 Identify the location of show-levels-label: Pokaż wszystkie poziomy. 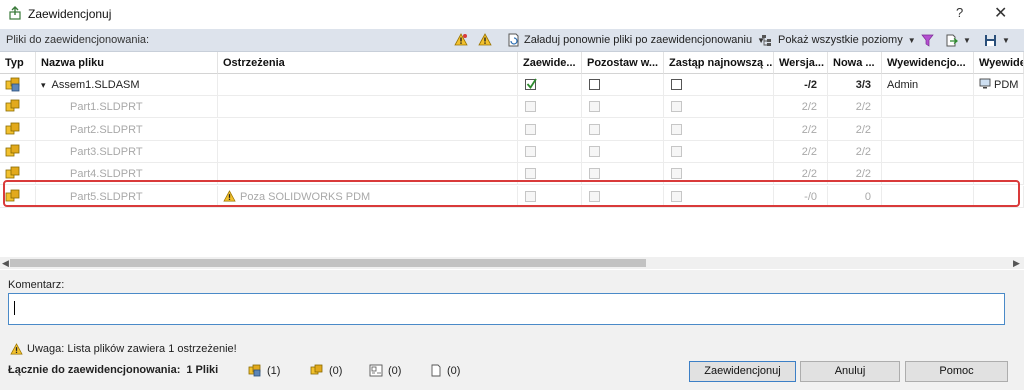
(840, 40).